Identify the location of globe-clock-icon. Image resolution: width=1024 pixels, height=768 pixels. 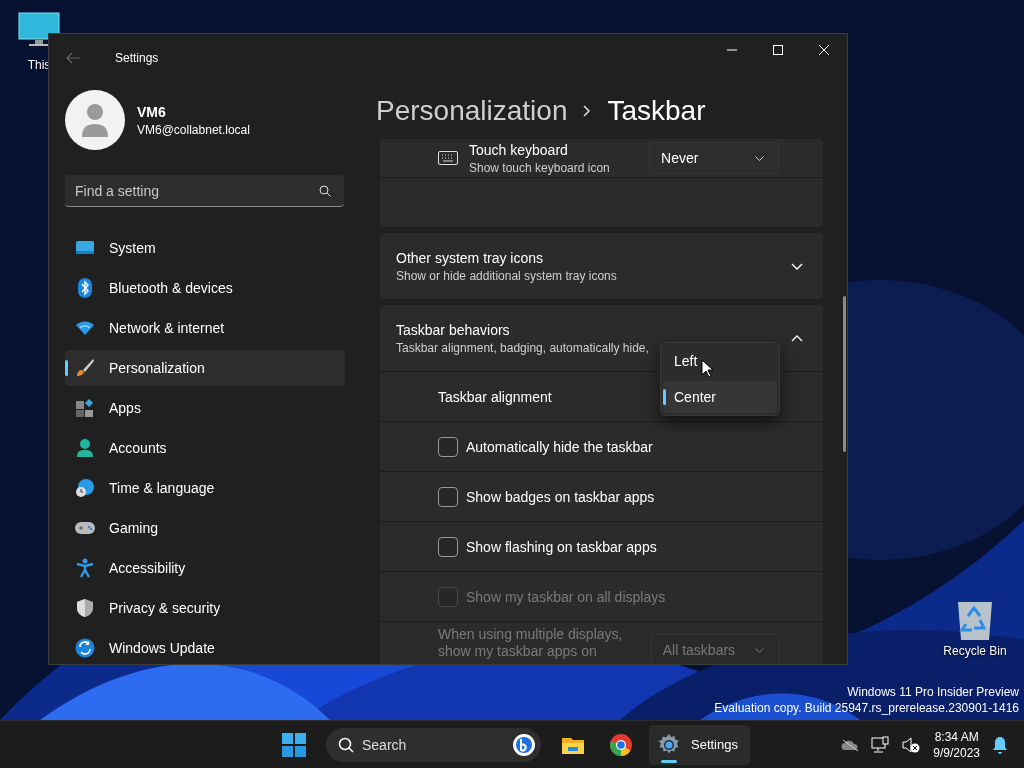
(85, 488).